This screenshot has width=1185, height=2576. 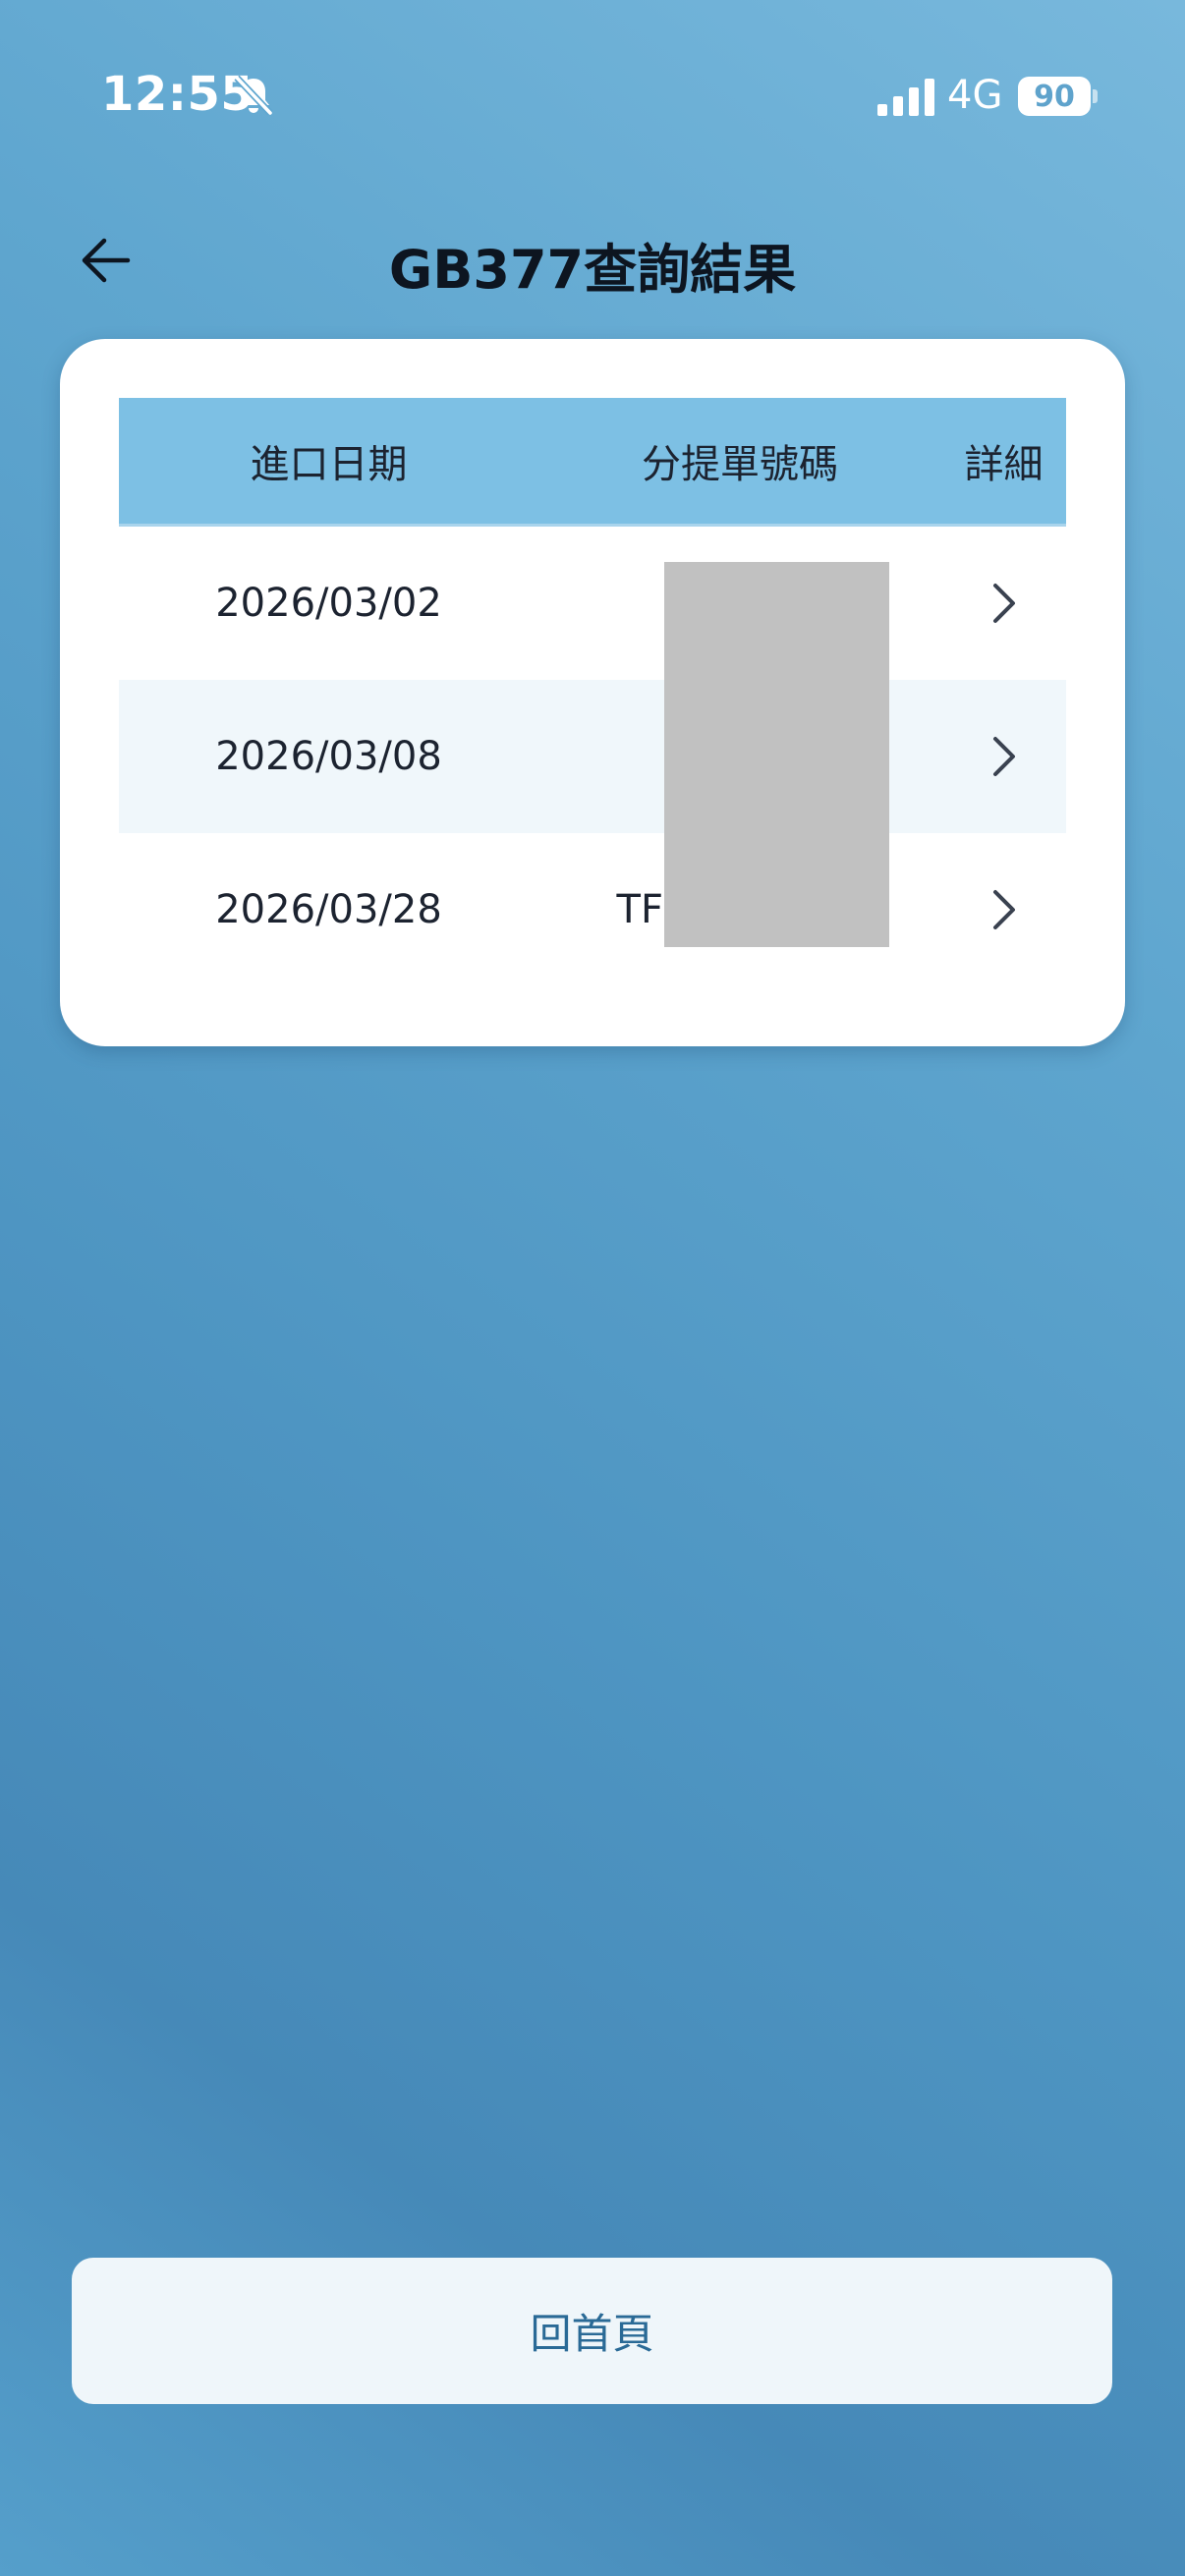 What do you see at coordinates (329, 464) in the screenshot?
I see `column-header-date: 進口日期` at bounding box center [329, 464].